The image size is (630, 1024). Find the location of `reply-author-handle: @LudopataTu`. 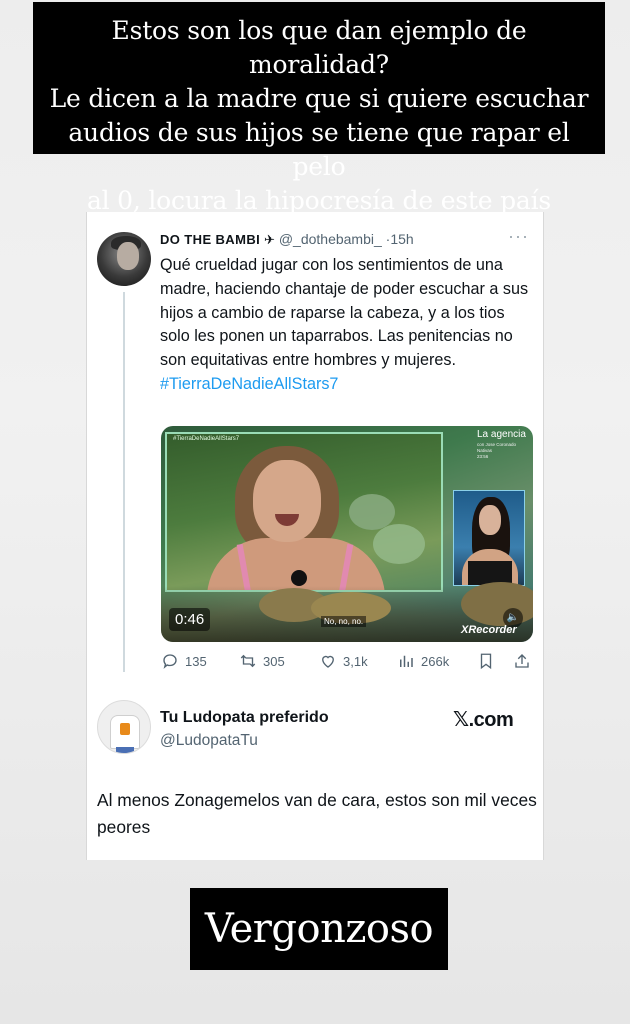

reply-author-handle: @LudopataTu is located at coordinates (209, 741).